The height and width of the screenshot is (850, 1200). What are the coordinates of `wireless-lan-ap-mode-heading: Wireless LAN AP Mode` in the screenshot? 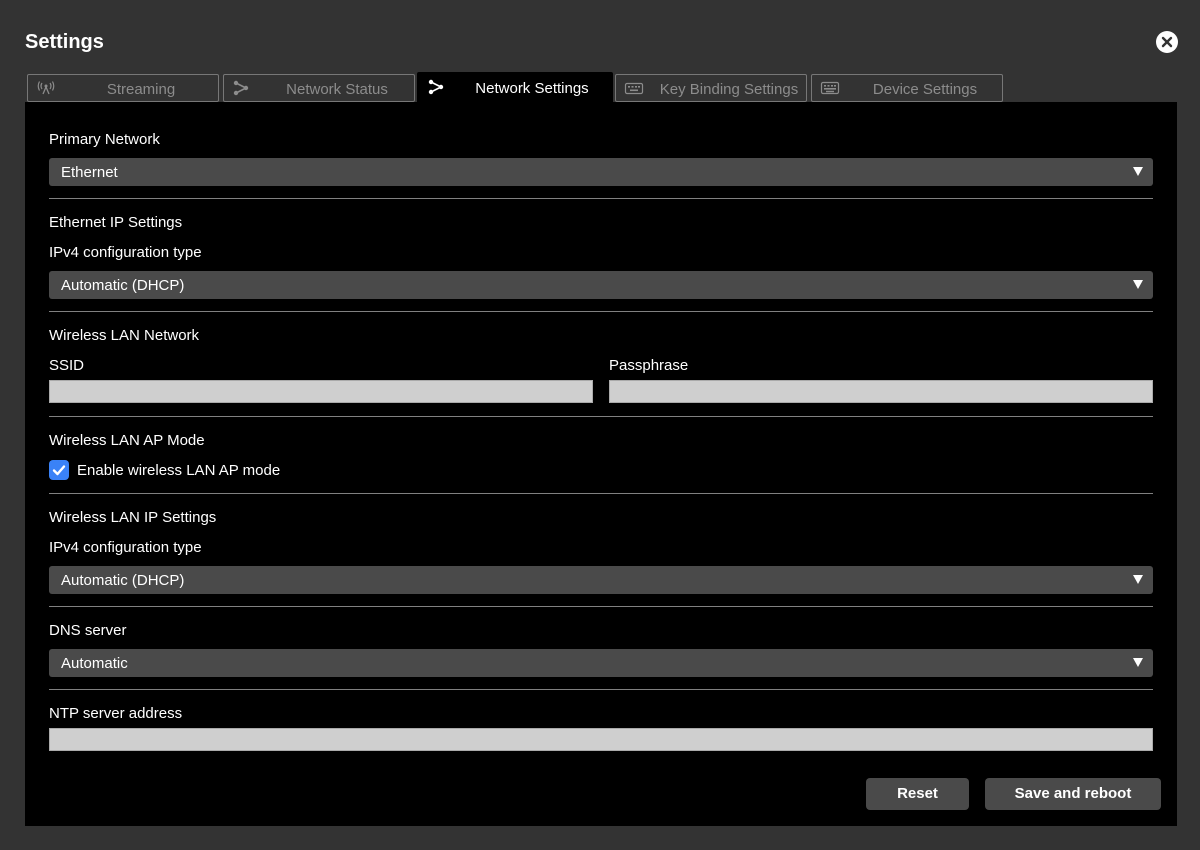 It's located at (127, 440).